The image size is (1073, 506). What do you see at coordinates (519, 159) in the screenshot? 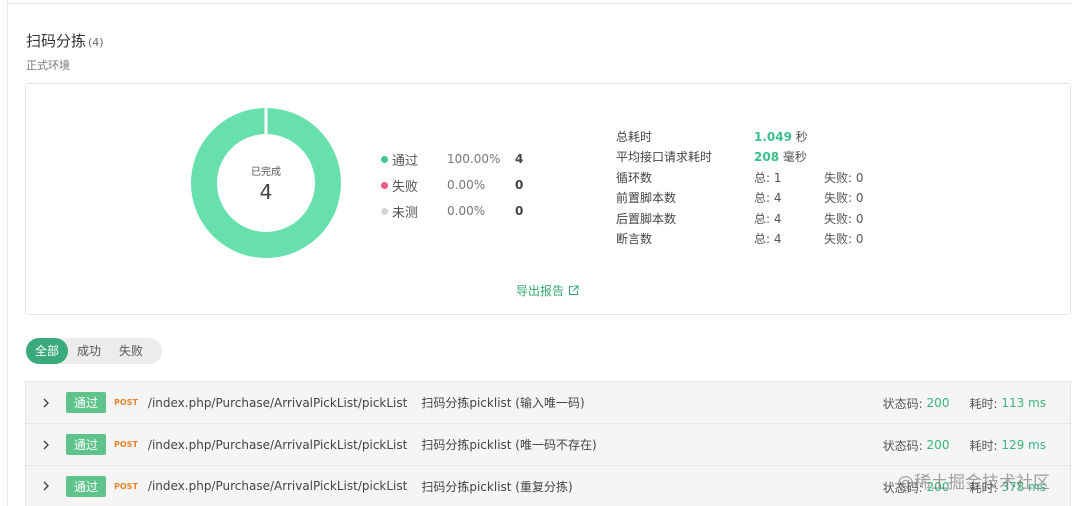
I see `legend-pass-count: 4` at bounding box center [519, 159].